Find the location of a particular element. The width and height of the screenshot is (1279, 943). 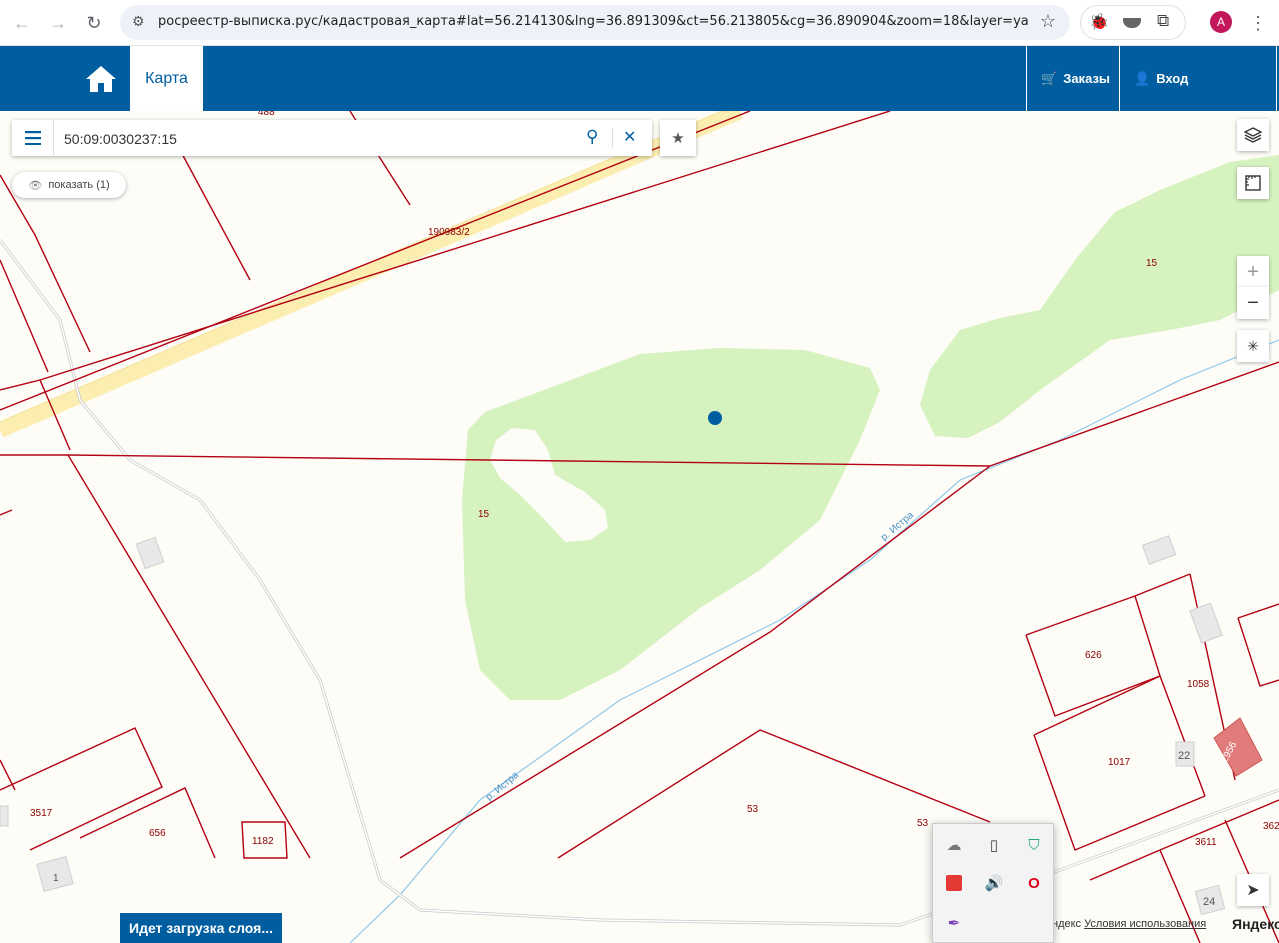

zoom-out-button: − is located at coordinates (1253, 303).